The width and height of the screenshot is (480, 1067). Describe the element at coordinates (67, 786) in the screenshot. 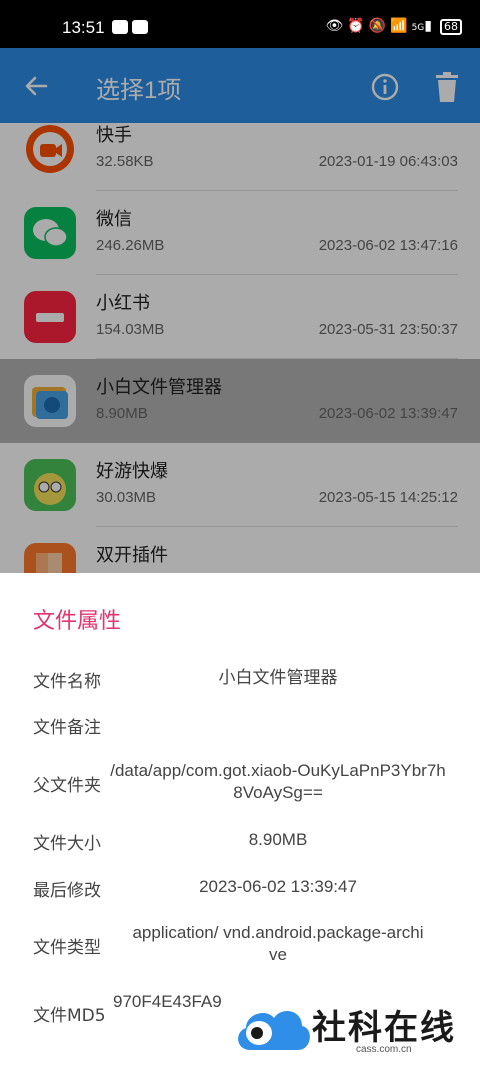

I see `prop-label: 父文件夹` at that location.